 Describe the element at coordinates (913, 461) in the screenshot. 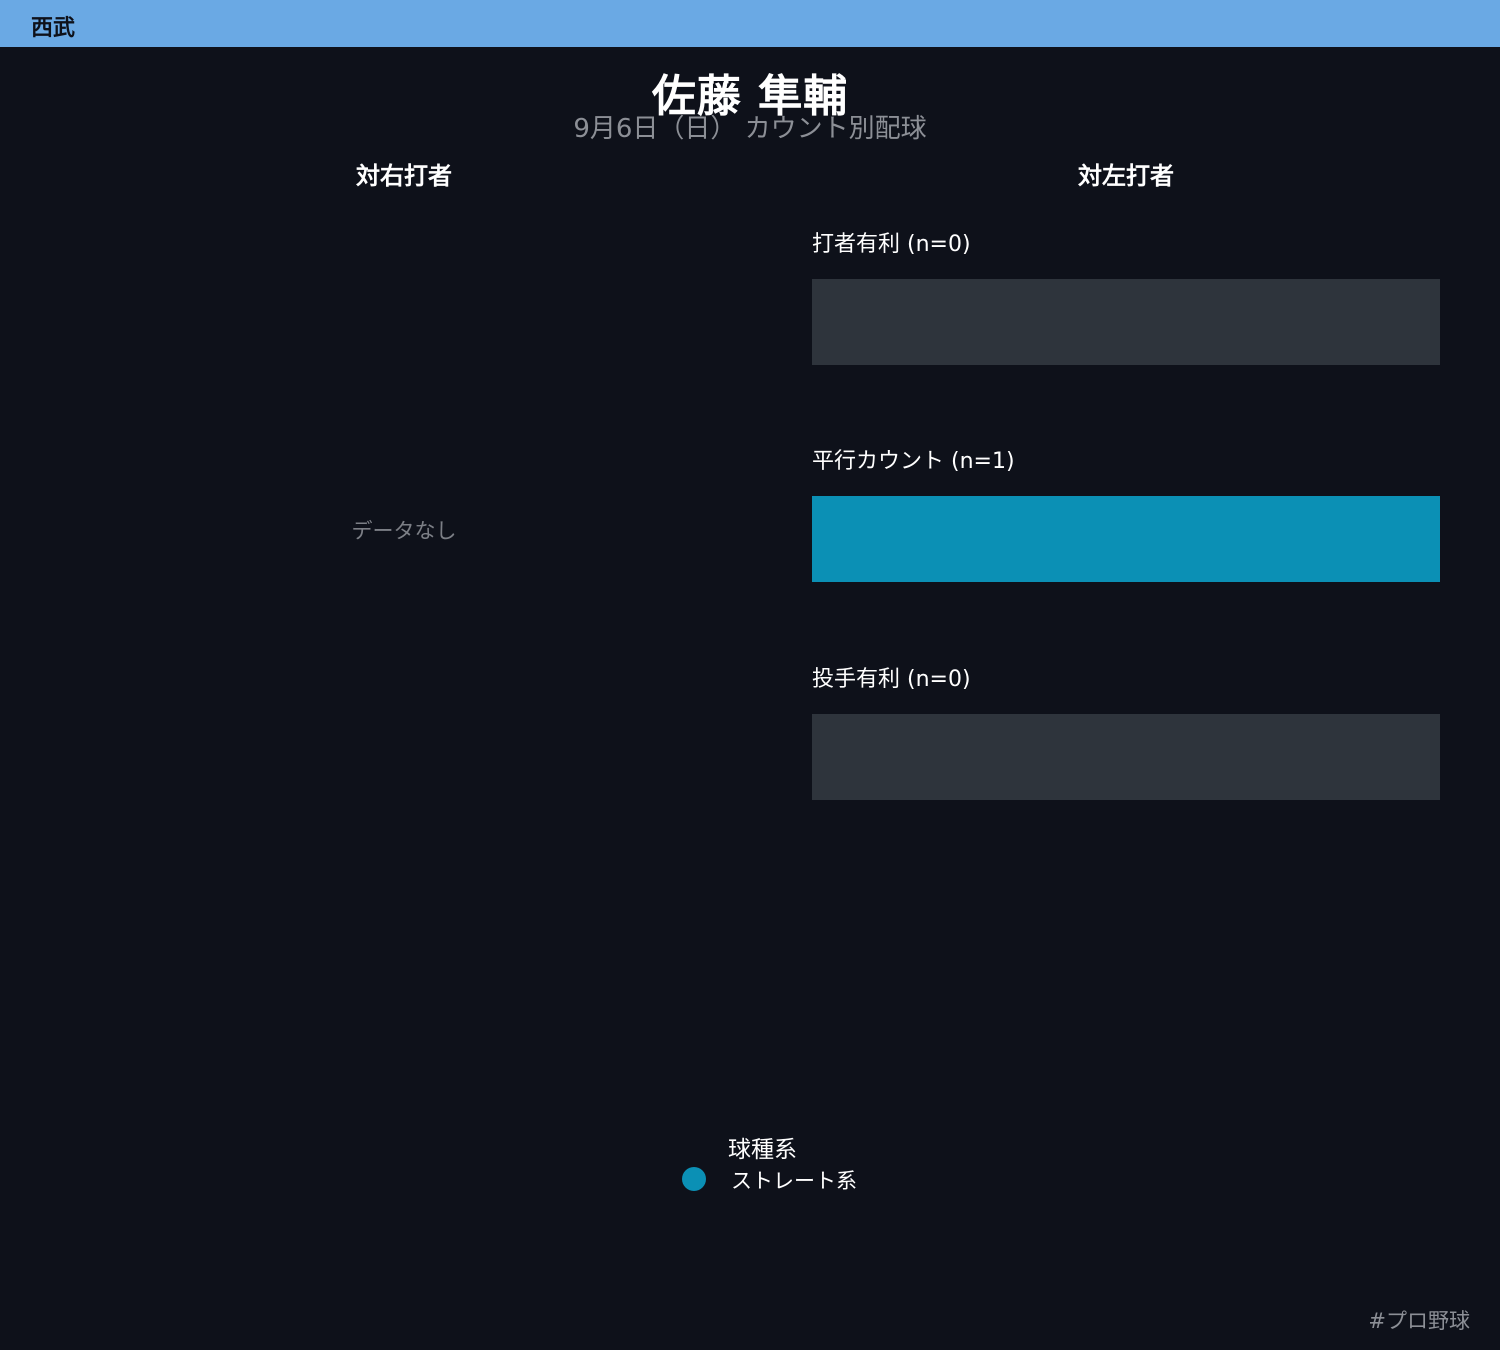

I see `category-label: 平行カウント (n=1)` at that location.